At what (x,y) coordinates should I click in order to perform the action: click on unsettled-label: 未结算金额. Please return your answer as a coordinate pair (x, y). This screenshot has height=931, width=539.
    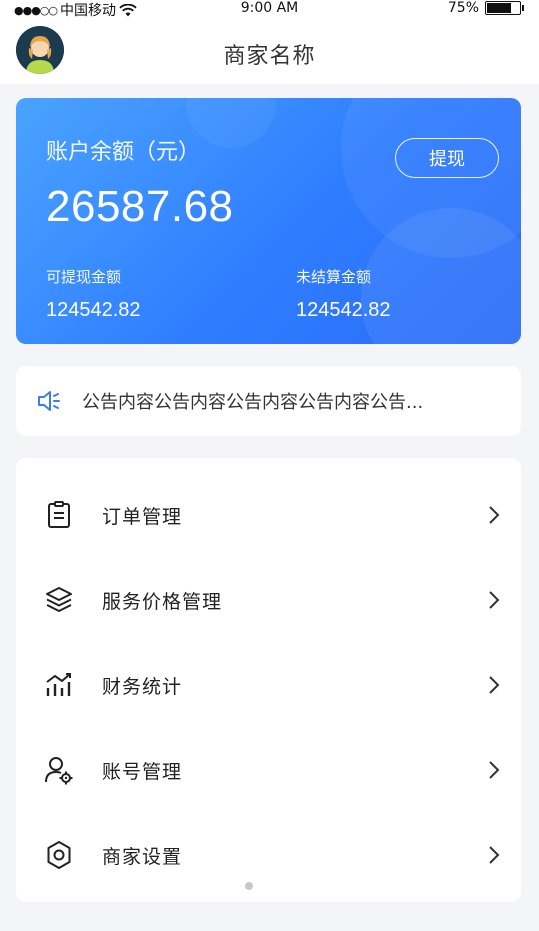
    Looking at the image, I should click on (334, 277).